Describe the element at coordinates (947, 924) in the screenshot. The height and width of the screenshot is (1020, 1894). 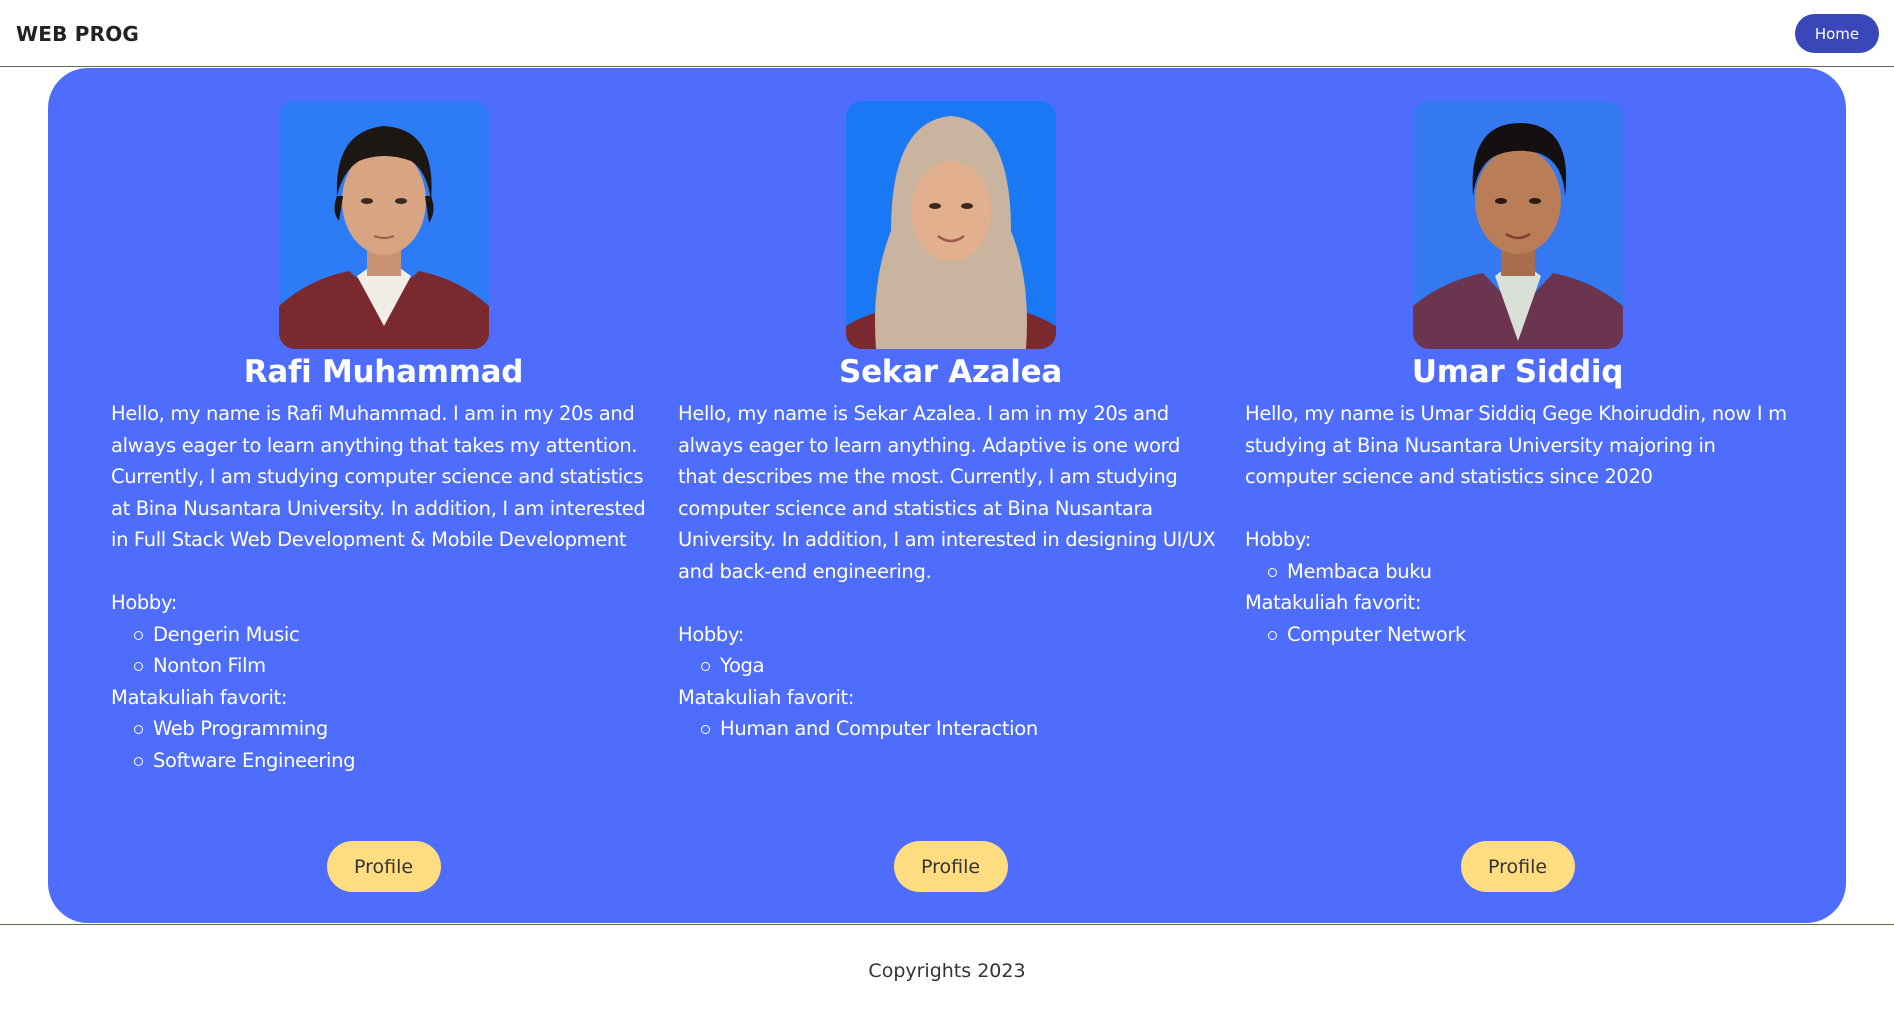
I see `footer-divider` at that location.